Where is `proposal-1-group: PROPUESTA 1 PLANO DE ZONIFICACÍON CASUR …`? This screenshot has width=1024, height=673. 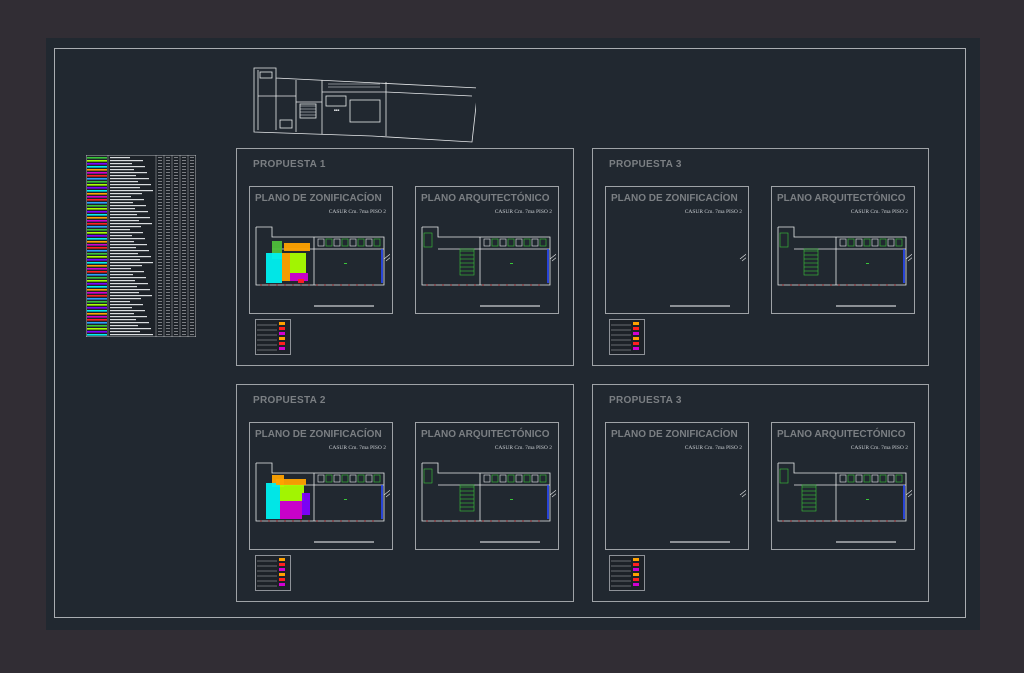
proposal-1-group: PROPUESTA 1 PLANO DE ZONIFICACÍON CASUR … is located at coordinates (405, 257).